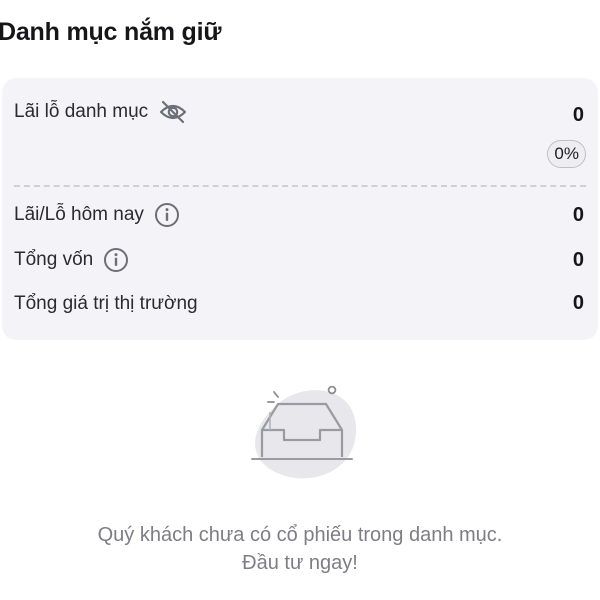  I want to click on total-capital-value: 0, so click(578, 259).